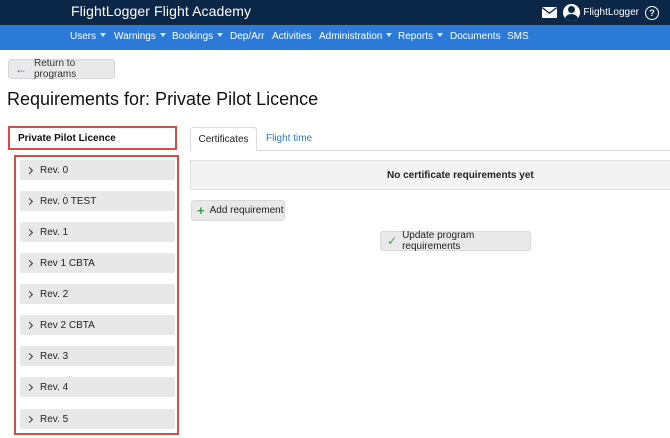 The height and width of the screenshot is (438, 670). I want to click on nav-item-reports: Reports, so click(421, 36).